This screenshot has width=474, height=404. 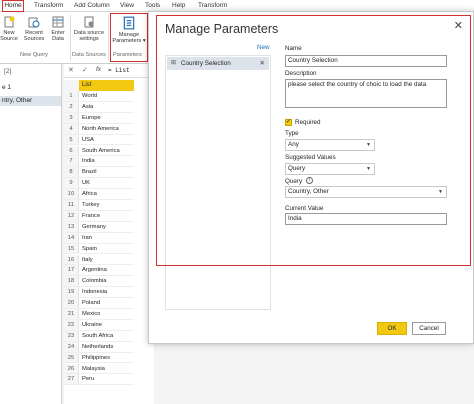 What do you see at coordinates (127, 5) in the screenshot?
I see `tab-view: View` at bounding box center [127, 5].